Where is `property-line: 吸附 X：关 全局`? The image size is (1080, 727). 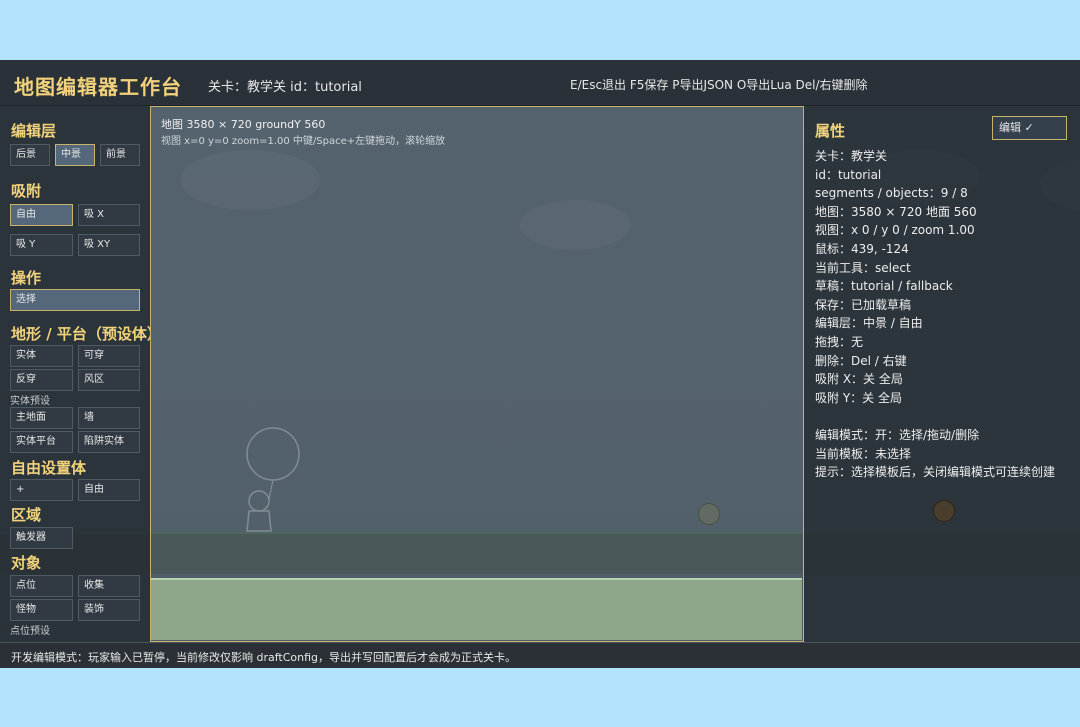
property-line: 吸附 X：关 全局 is located at coordinates (859, 379).